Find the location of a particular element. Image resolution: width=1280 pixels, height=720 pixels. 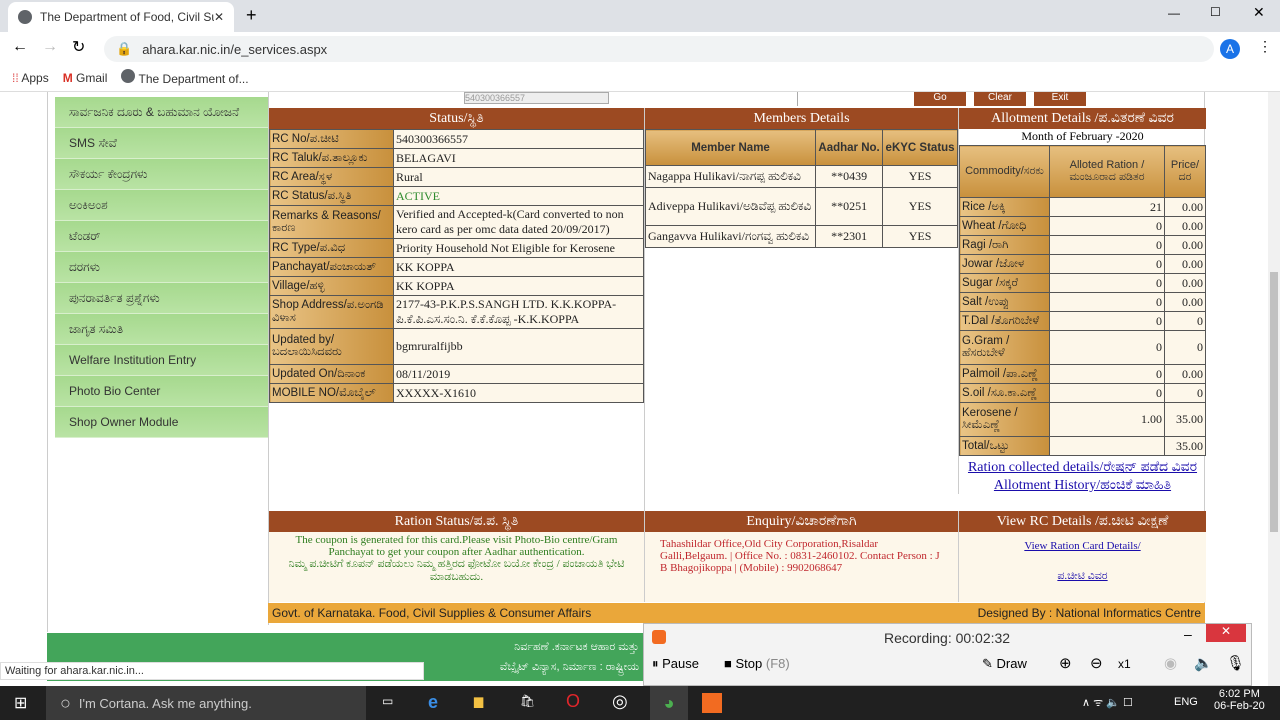

cortana-search: ○ I'm Cortana. Ask me anything. is located at coordinates (206, 703).